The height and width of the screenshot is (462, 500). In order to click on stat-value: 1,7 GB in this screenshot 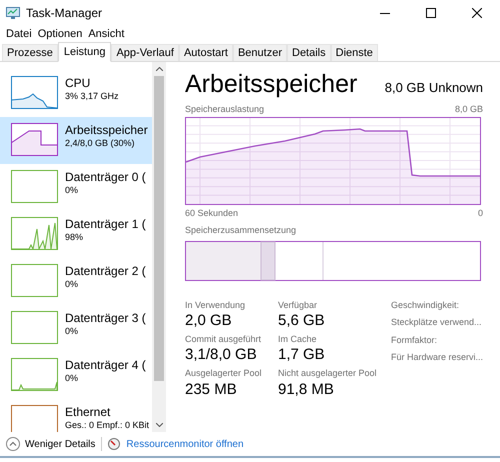, I will do `click(302, 355)`.